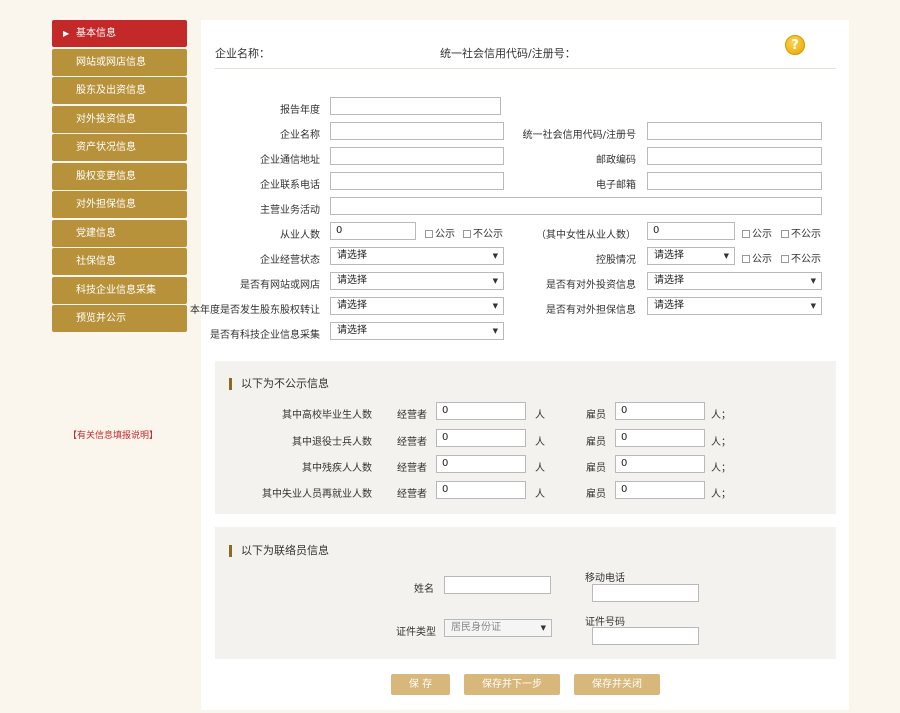  Describe the element at coordinates (734, 131) in the screenshot. I see `credit-code-input` at that location.